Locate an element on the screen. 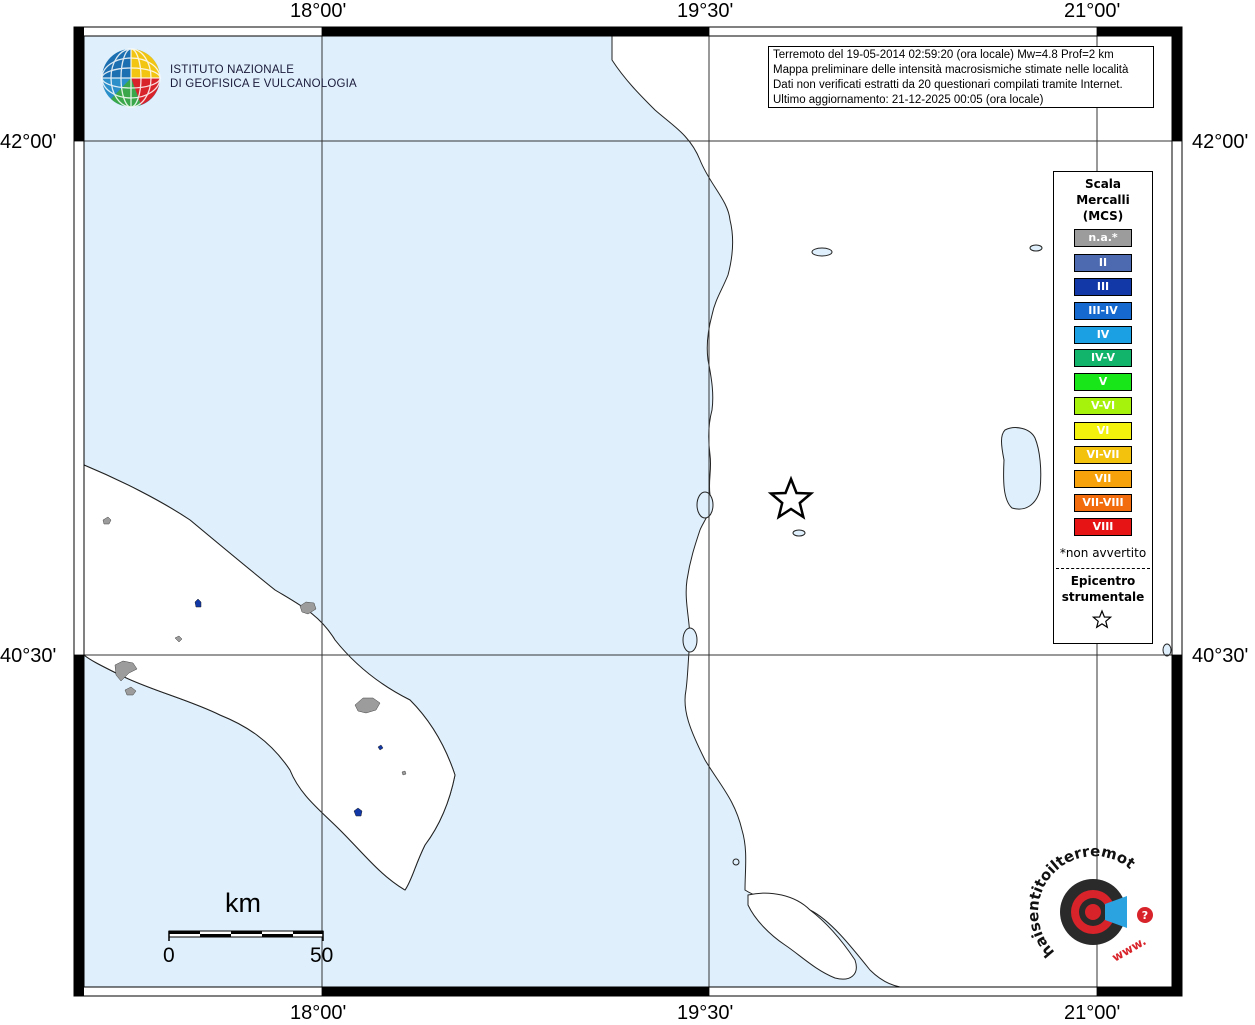 Image resolution: width=1255 pixels, height=1025 pixels. legend-swatch: VII-VIII is located at coordinates (1103, 503).